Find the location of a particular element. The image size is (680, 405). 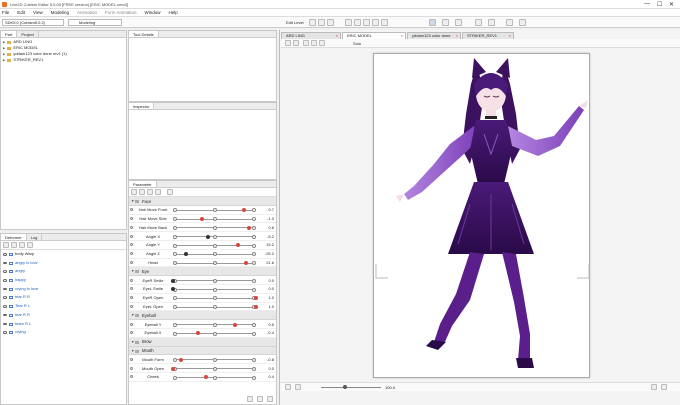

doc-tab-yddam123: yddam123 color done × is located at coordinates (434, 35).